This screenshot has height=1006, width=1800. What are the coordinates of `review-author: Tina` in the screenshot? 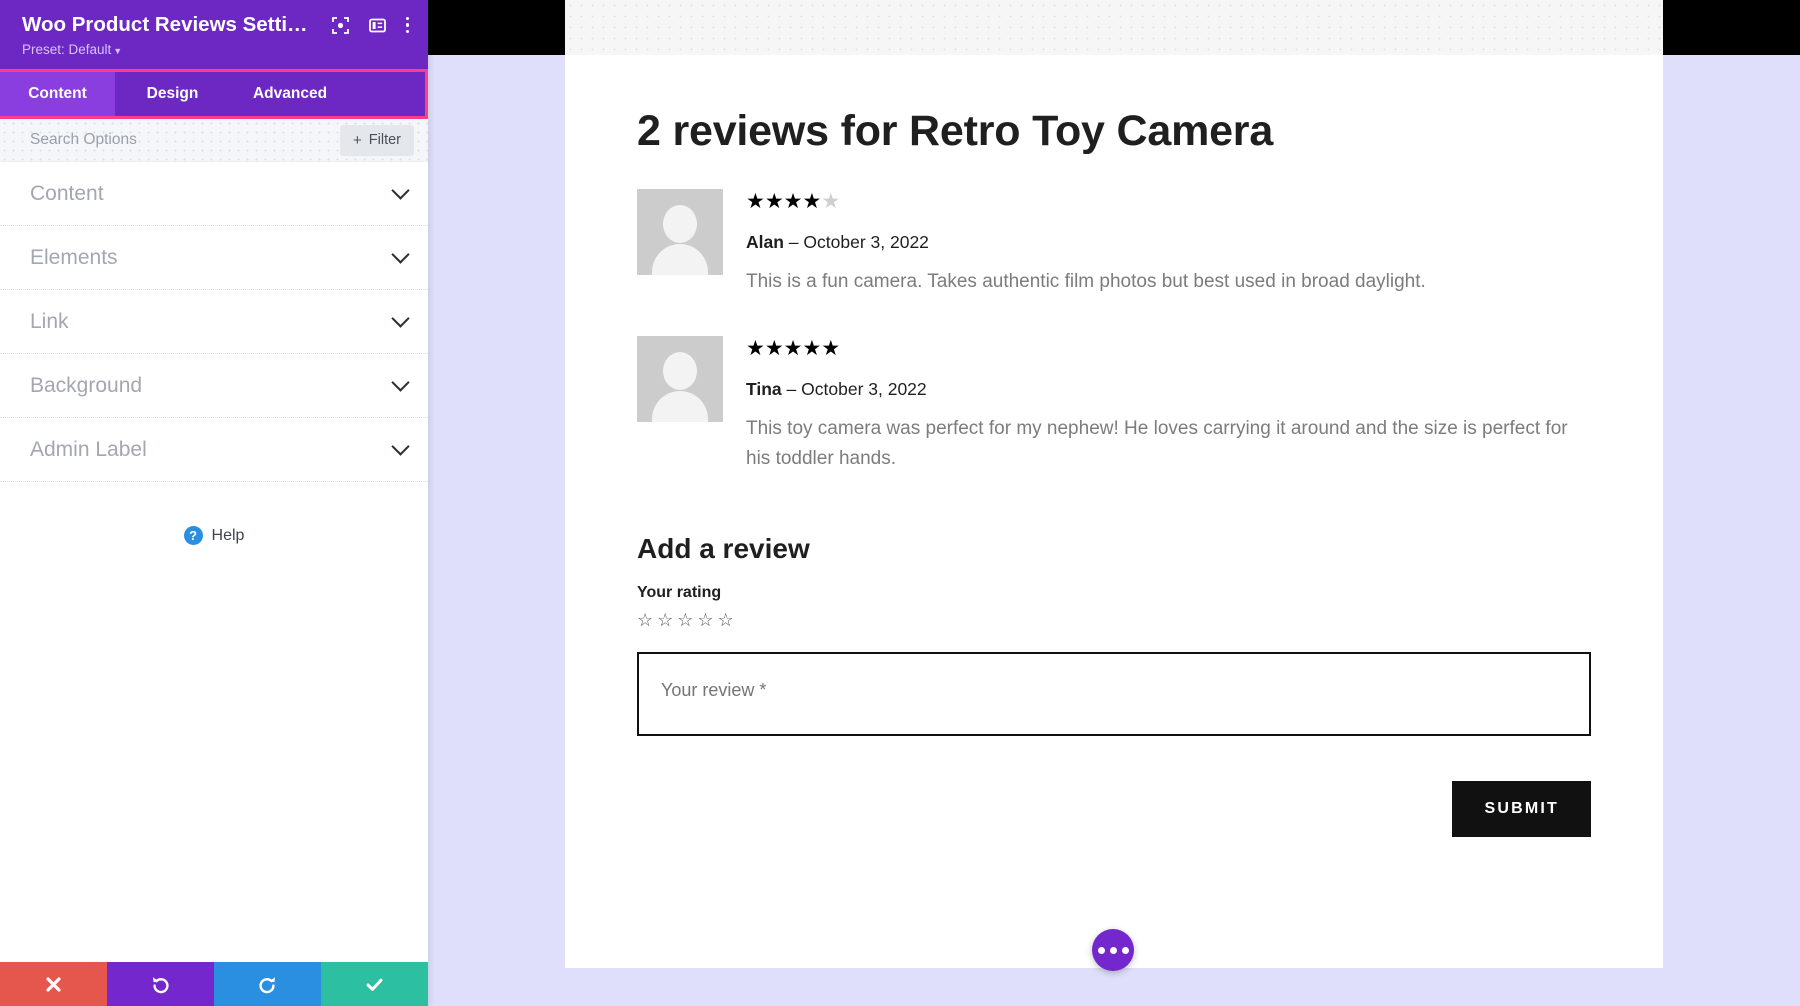 It's located at (764, 389).